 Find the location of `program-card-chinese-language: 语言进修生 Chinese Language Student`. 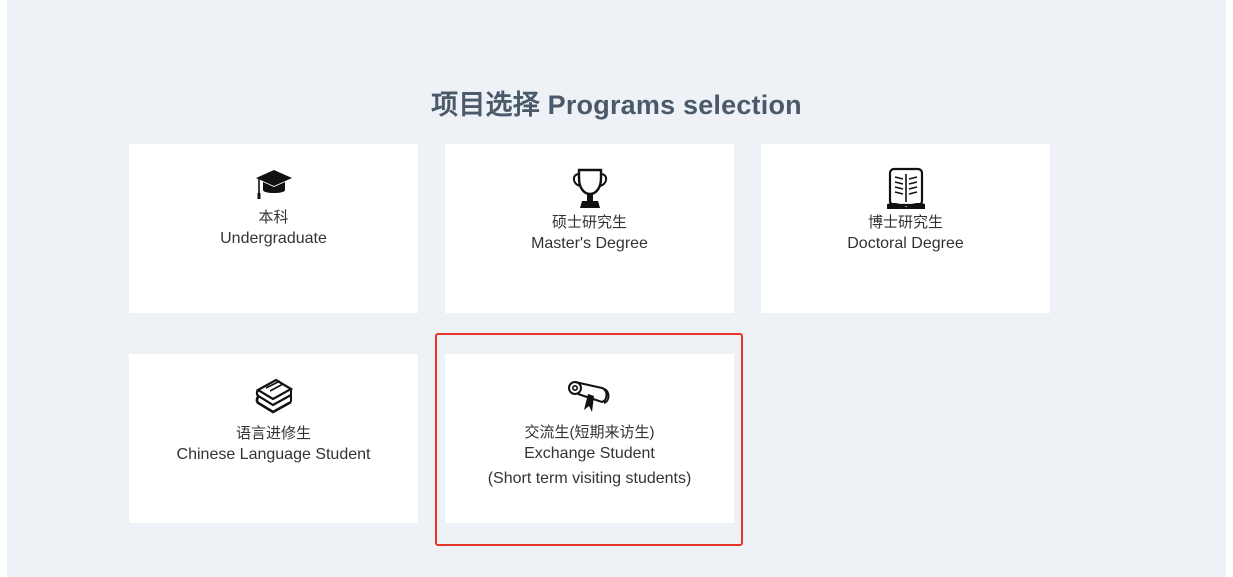

program-card-chinese-language: 语言进修生 Chinese Language Student is located at coordinates (273, 438).